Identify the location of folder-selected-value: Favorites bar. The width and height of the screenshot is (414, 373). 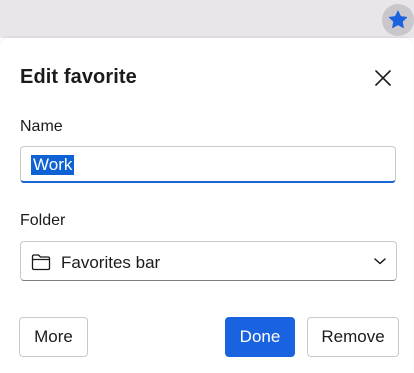
(111, 262).